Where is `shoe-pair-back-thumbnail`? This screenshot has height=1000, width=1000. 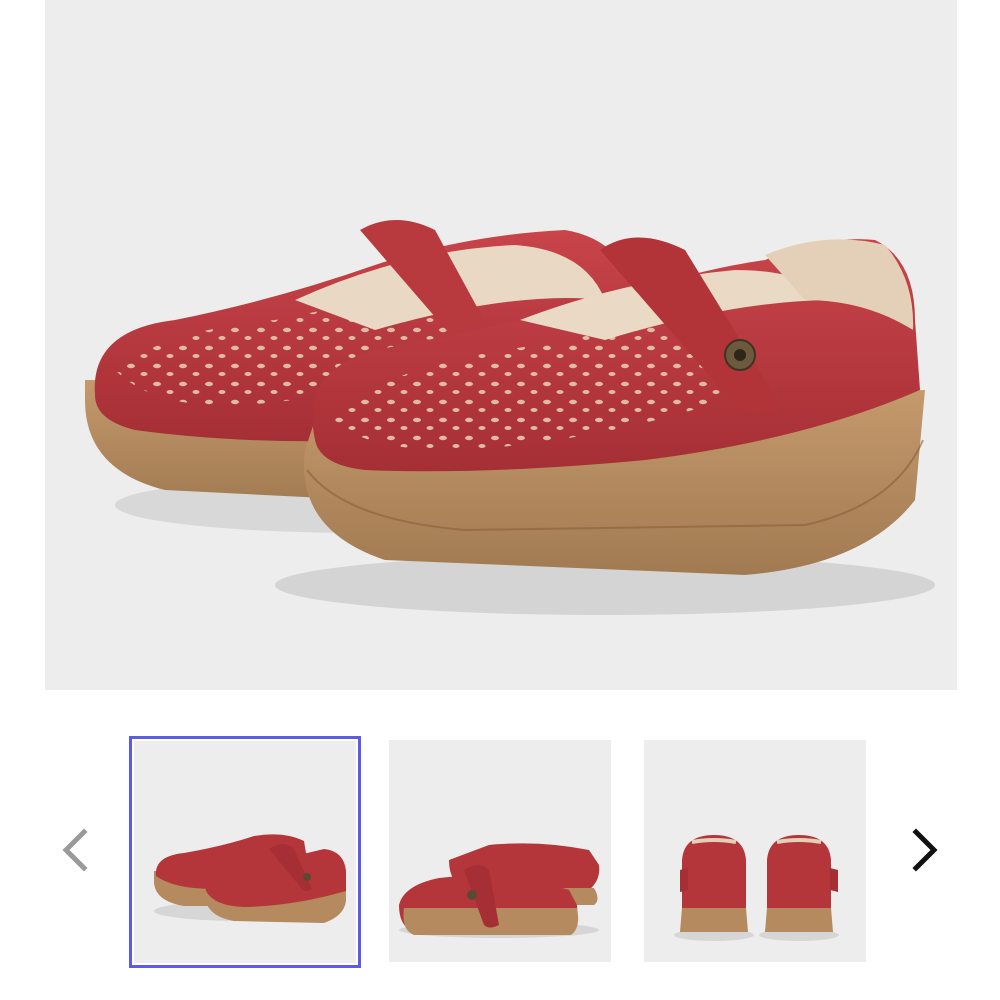 shoe-pair-back-thumbnail is located at coordinates (756, 888).